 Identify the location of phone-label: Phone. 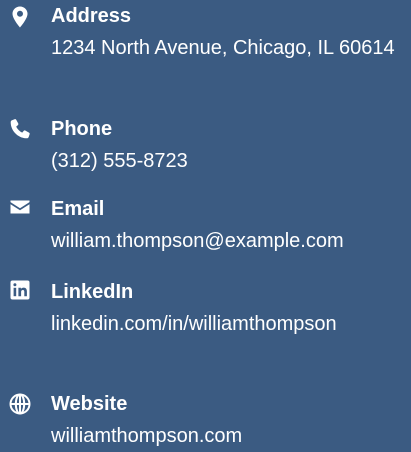
(82, 129).